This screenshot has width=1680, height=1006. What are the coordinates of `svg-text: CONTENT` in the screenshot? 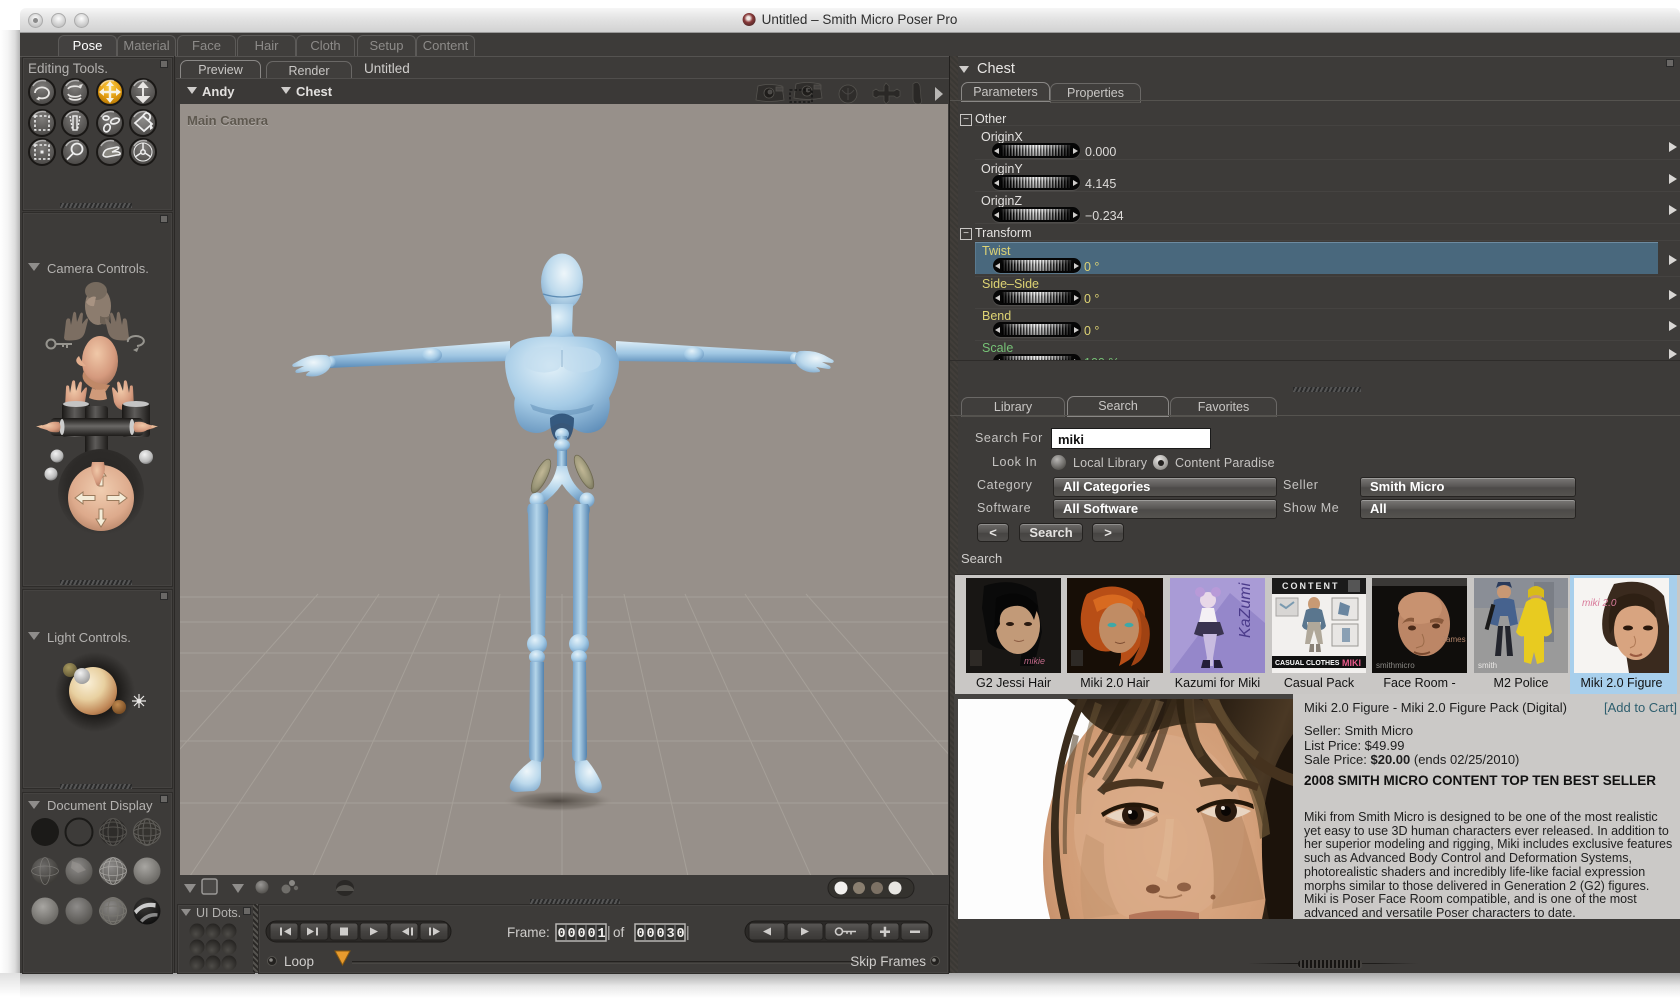 It's located at (1311, 586).